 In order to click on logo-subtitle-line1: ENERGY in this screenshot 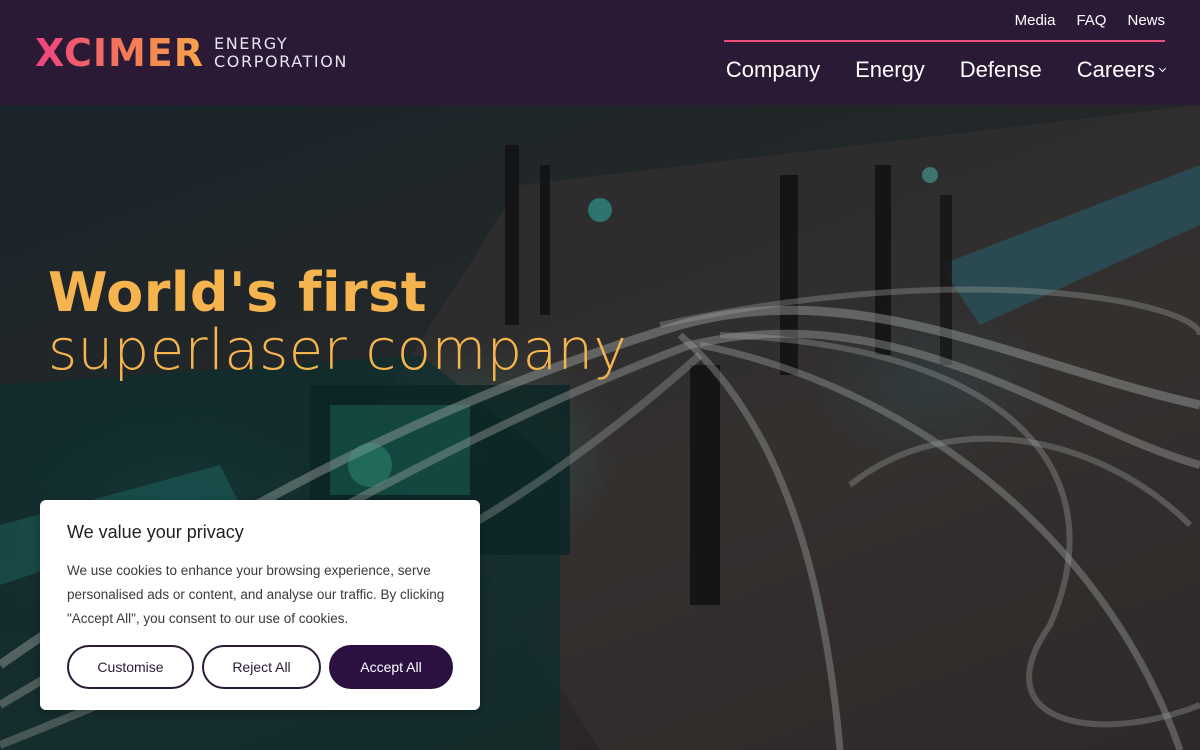, I will do `click(251, 43)`.